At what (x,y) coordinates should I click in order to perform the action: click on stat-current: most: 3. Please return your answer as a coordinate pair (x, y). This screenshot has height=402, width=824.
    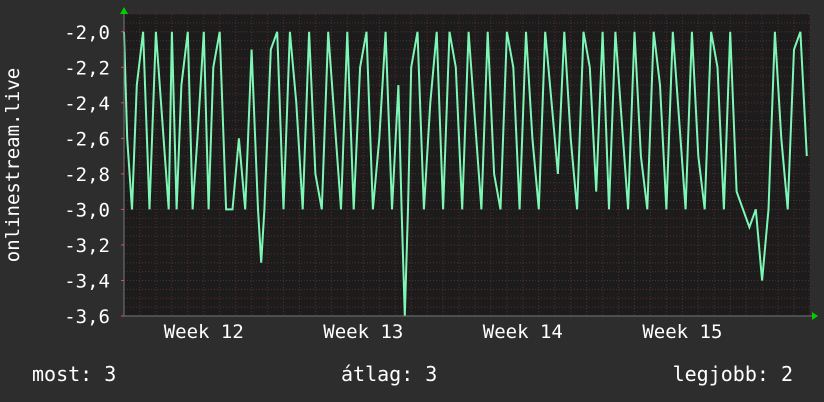
    Looking at the image, I should click on (74, 374).